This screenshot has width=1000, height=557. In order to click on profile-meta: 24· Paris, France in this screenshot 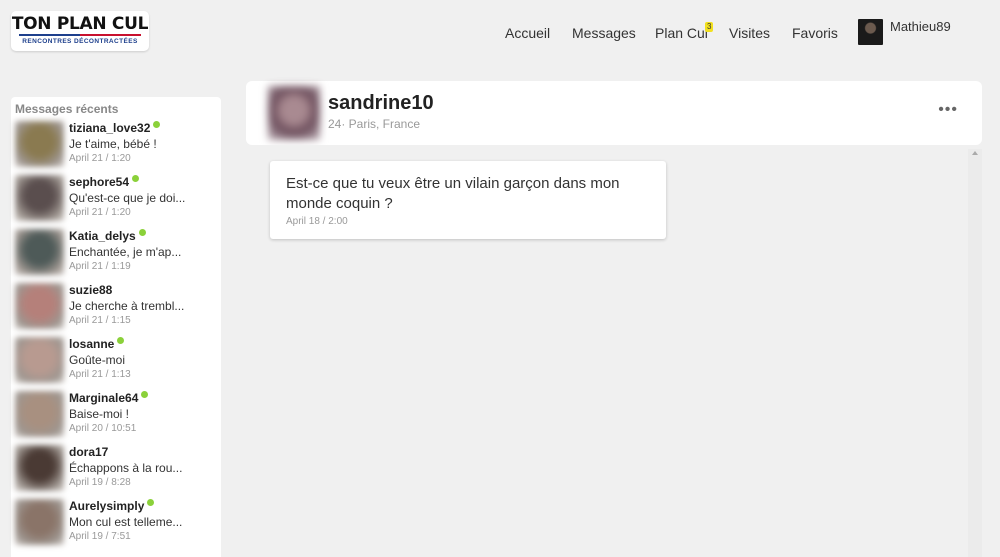, I will do `click(374, 124)`.